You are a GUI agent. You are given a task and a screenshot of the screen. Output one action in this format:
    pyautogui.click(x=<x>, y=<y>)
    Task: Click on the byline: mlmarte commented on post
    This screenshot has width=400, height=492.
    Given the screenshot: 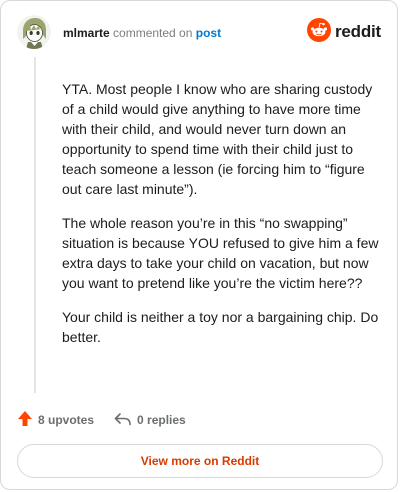 What is the action you would take?
    pyautogui.click(x=142, y=33)
    